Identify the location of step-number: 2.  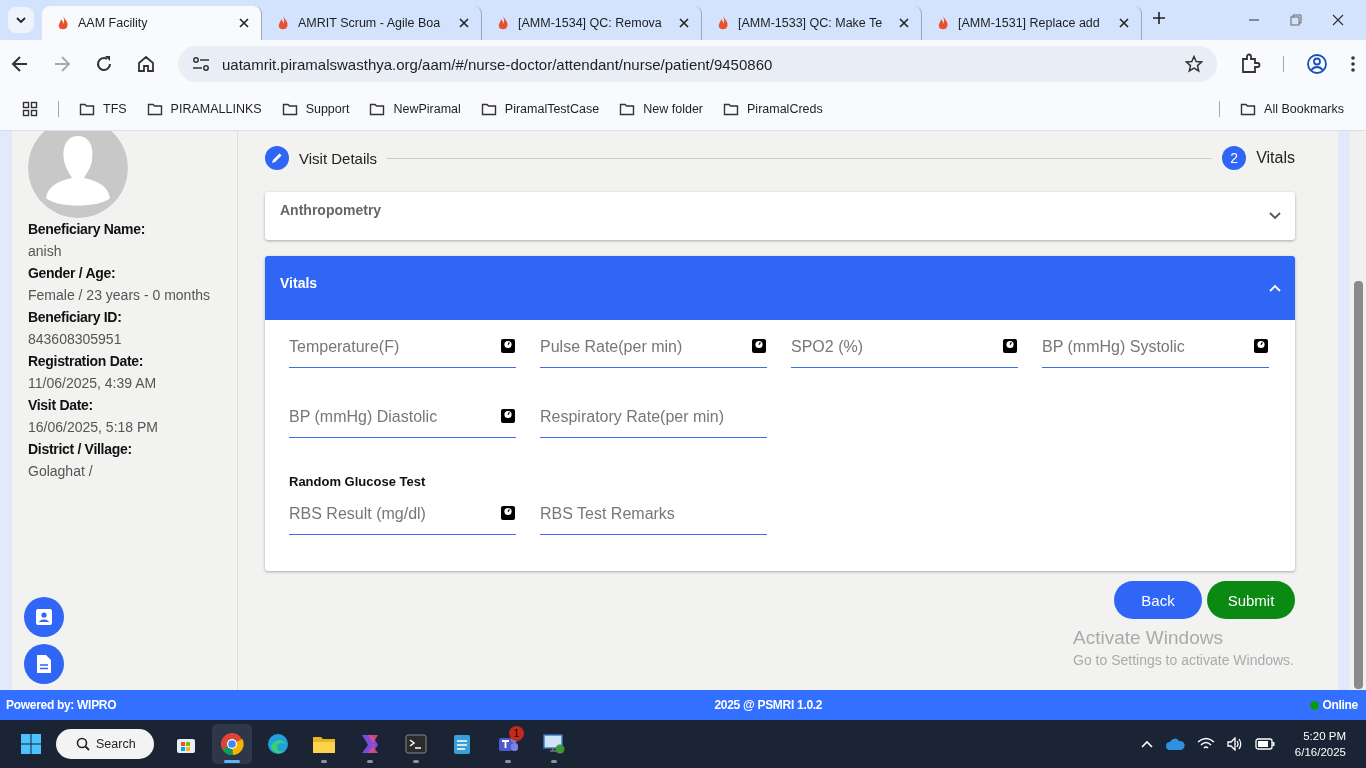
(1234, 158).